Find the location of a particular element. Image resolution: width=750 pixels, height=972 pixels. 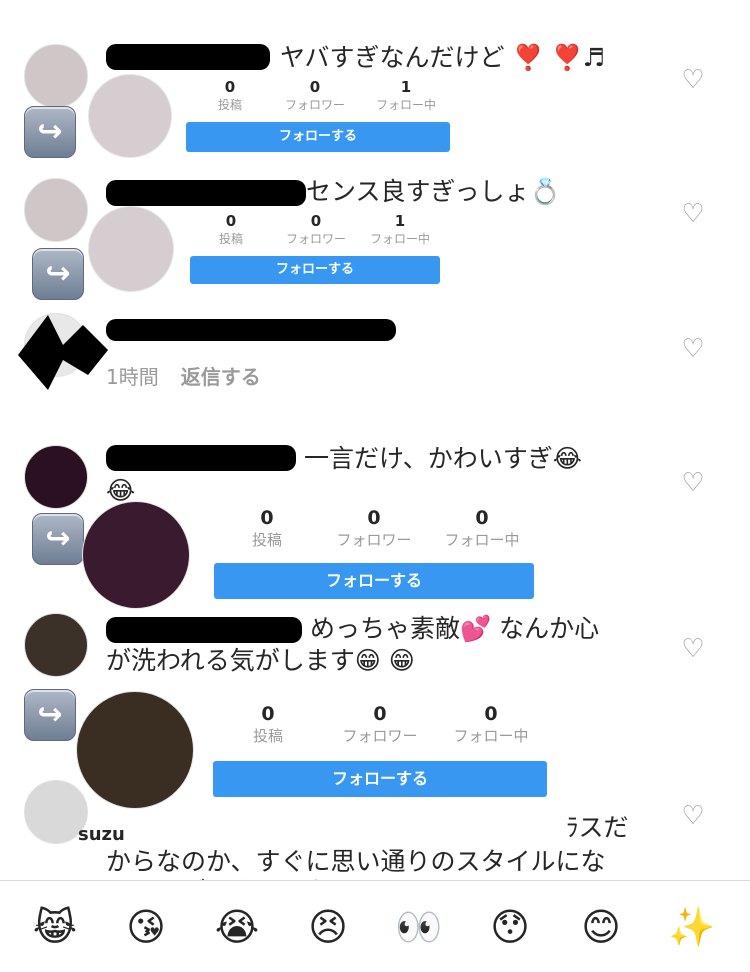

comment-text: ヤバすぎなんだけど ❣️ ❣️♬ is located at coordinates (443, 57).